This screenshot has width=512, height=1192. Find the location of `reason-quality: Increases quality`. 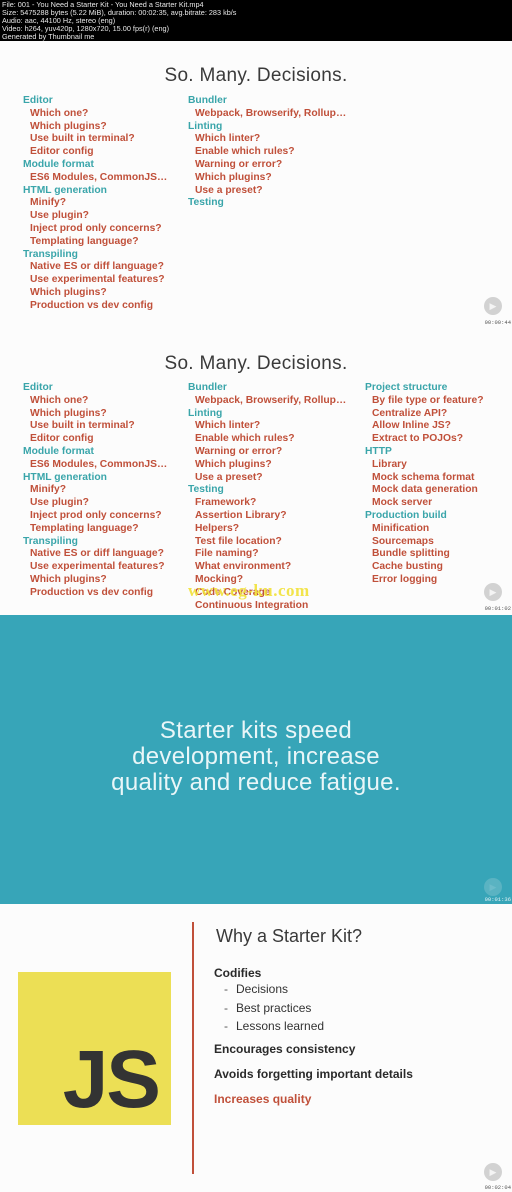

reason-quality: Increases quality is located at coordinates (263, 1099).